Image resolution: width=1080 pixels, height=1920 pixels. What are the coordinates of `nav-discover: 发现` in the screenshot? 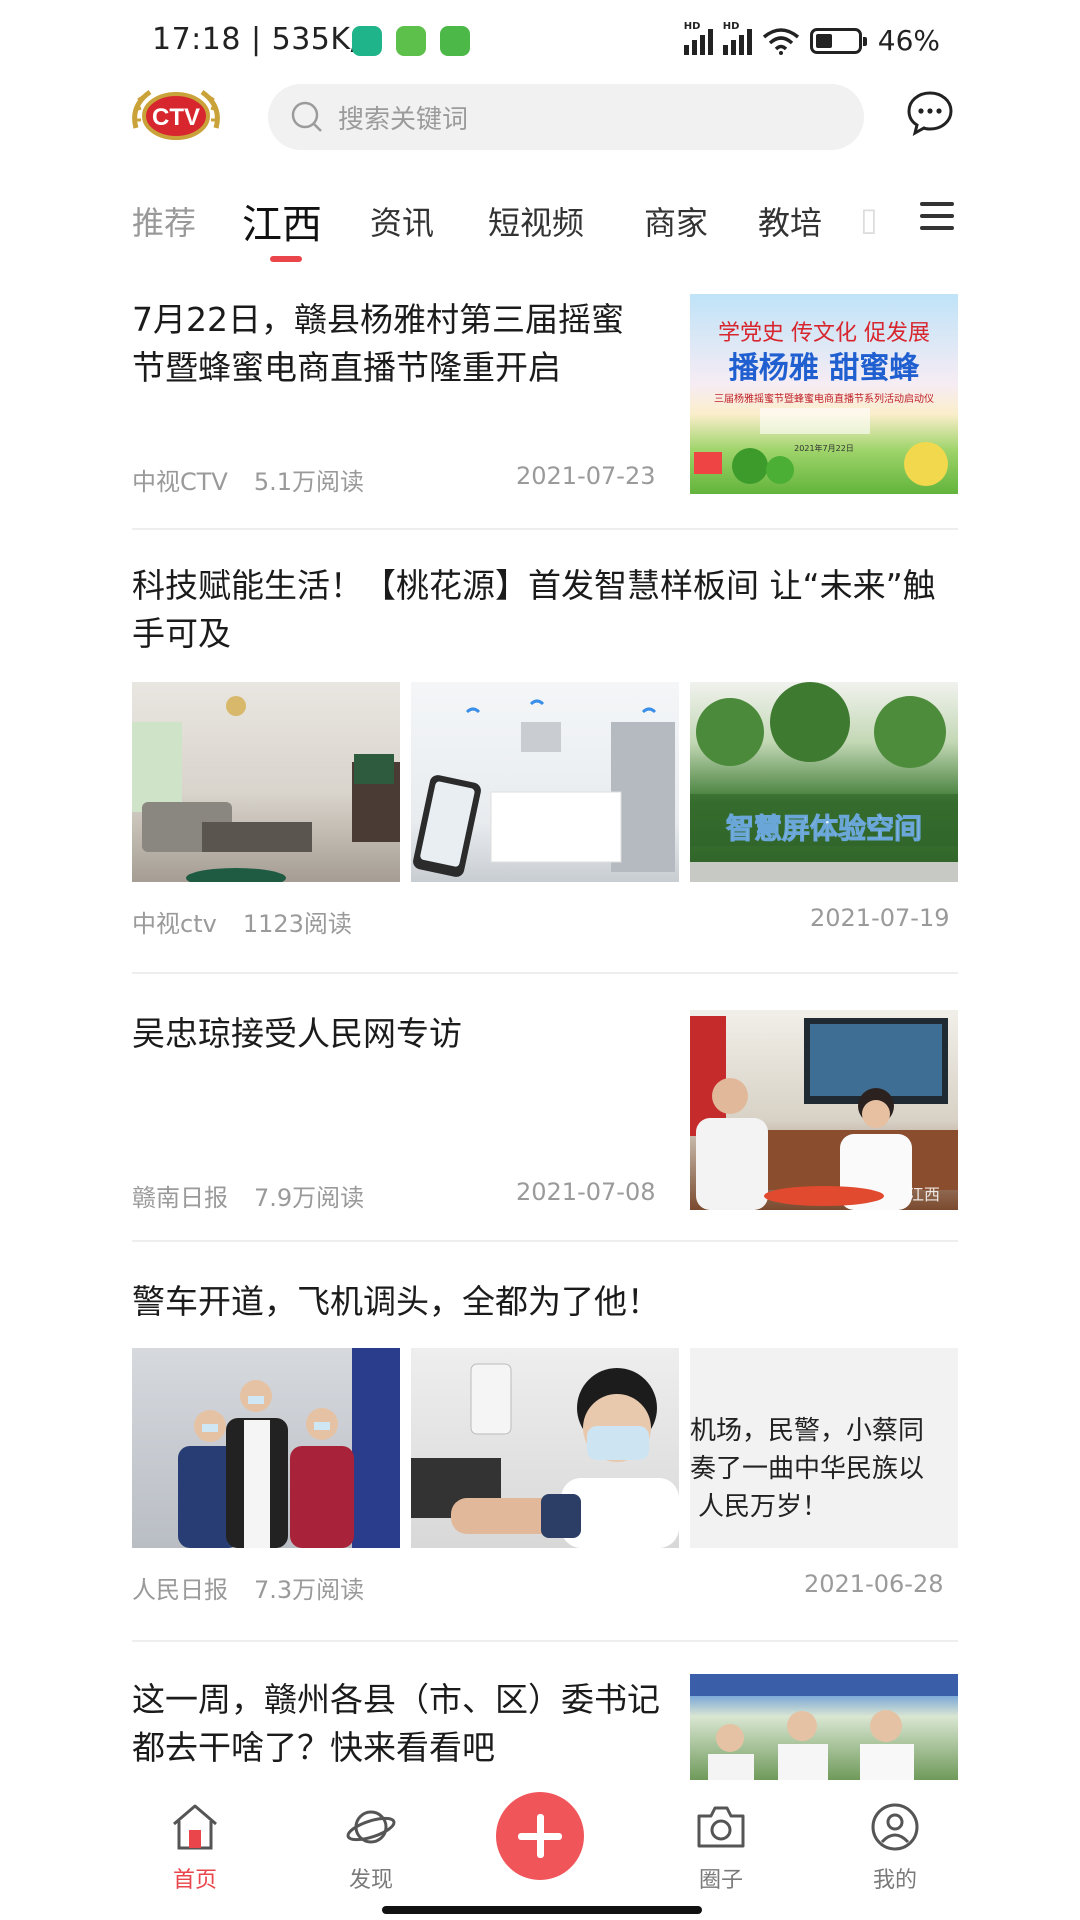 It's located at (371, 1848).